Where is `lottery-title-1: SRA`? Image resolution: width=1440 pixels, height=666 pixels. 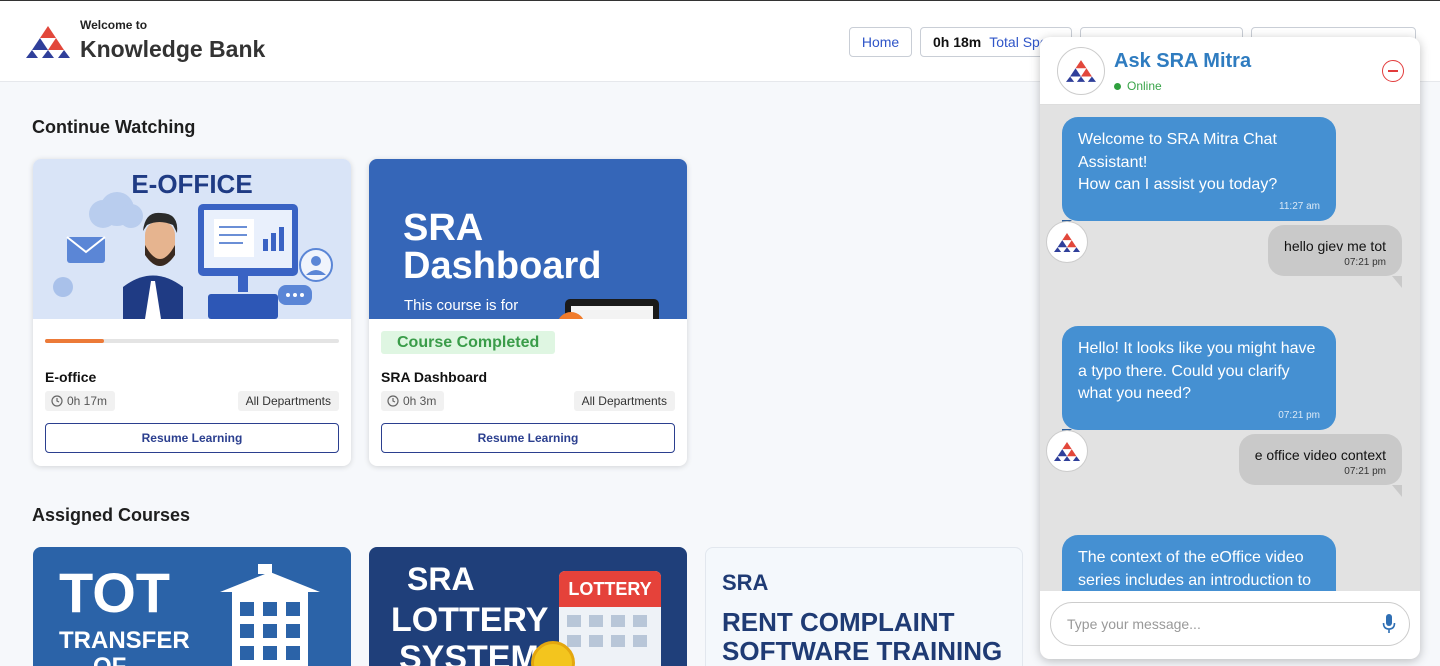
lottery-title-1: SRA is located at coordinates (441, 579).